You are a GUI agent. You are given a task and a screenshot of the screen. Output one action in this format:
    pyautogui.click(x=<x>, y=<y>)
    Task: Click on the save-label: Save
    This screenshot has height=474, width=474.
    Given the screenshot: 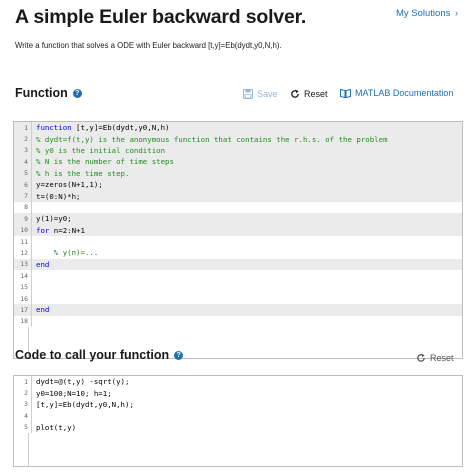 What is the action you would take?
    pyautogui.click(x=267, y=94)
    